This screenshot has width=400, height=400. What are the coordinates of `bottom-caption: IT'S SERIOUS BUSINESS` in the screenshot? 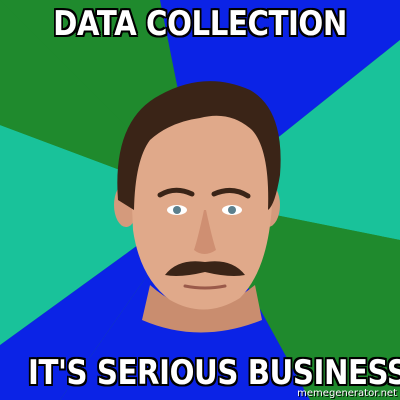 It's located at (214, 373).